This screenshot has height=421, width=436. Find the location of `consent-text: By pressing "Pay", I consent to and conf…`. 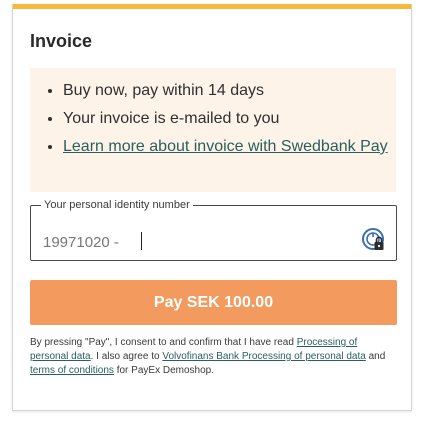

consent-text: By pressing "Pay", I consent to and conf… is located at coordinates (214, 357).